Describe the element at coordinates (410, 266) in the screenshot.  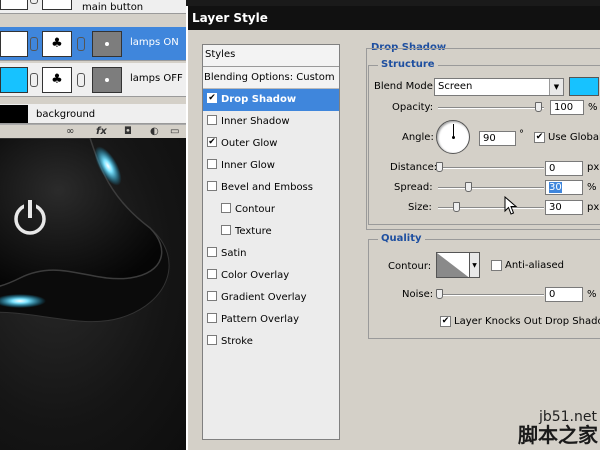
I see `contour-label: Contour:` at that location.